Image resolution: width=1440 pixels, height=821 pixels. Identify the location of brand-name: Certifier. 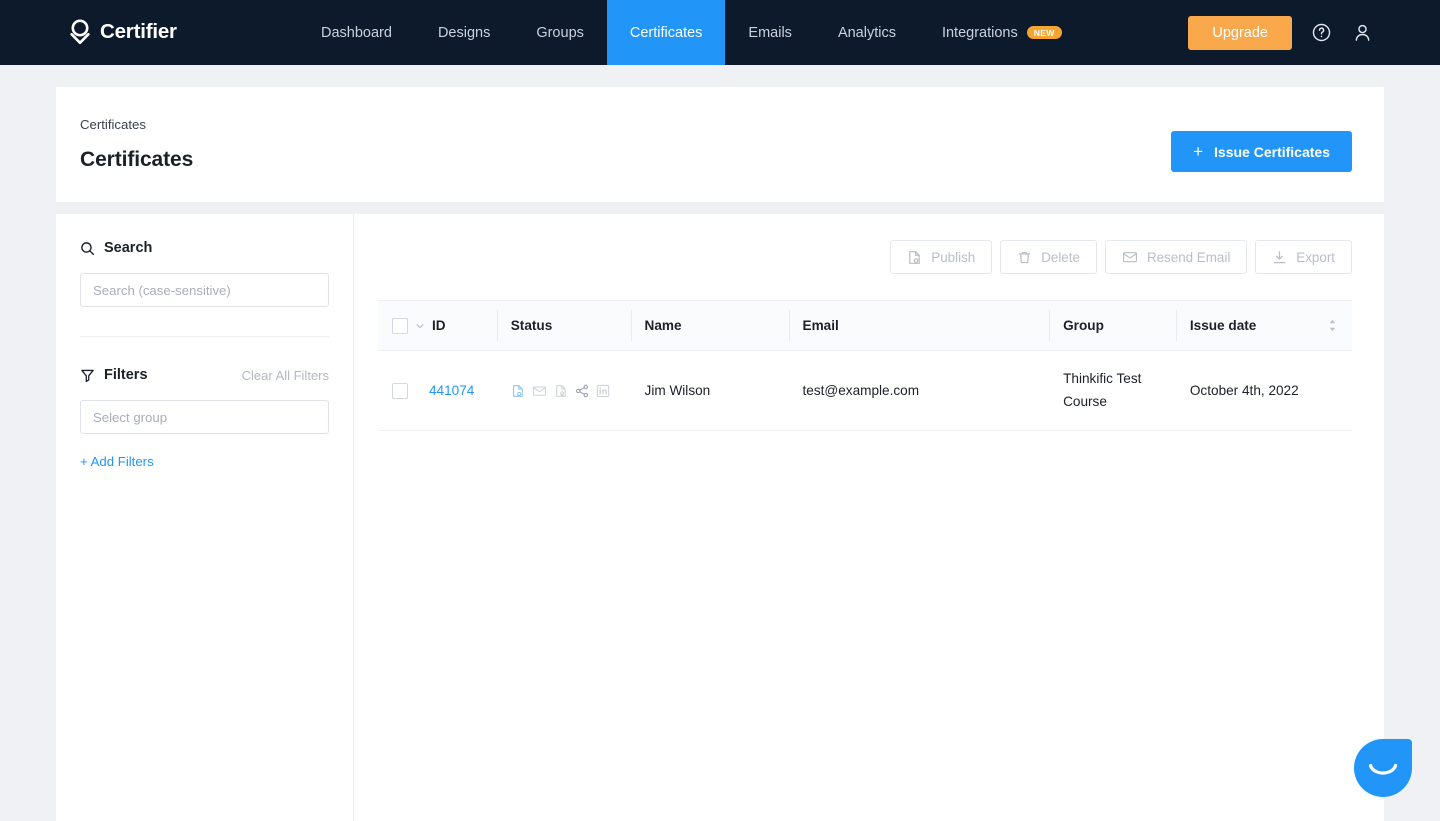
(138, 32).